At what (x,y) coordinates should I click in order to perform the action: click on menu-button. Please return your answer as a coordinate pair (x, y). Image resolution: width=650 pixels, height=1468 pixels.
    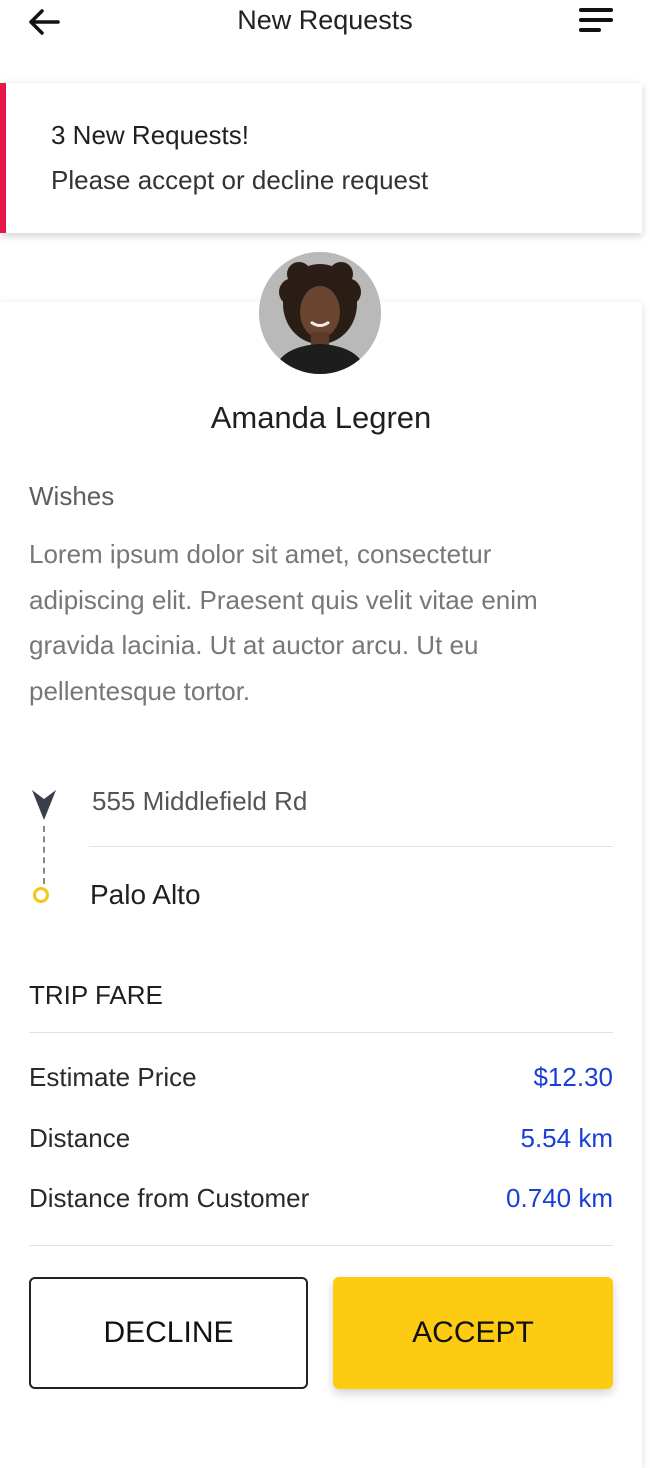
    Looking at the image, I should click on (596, 21).